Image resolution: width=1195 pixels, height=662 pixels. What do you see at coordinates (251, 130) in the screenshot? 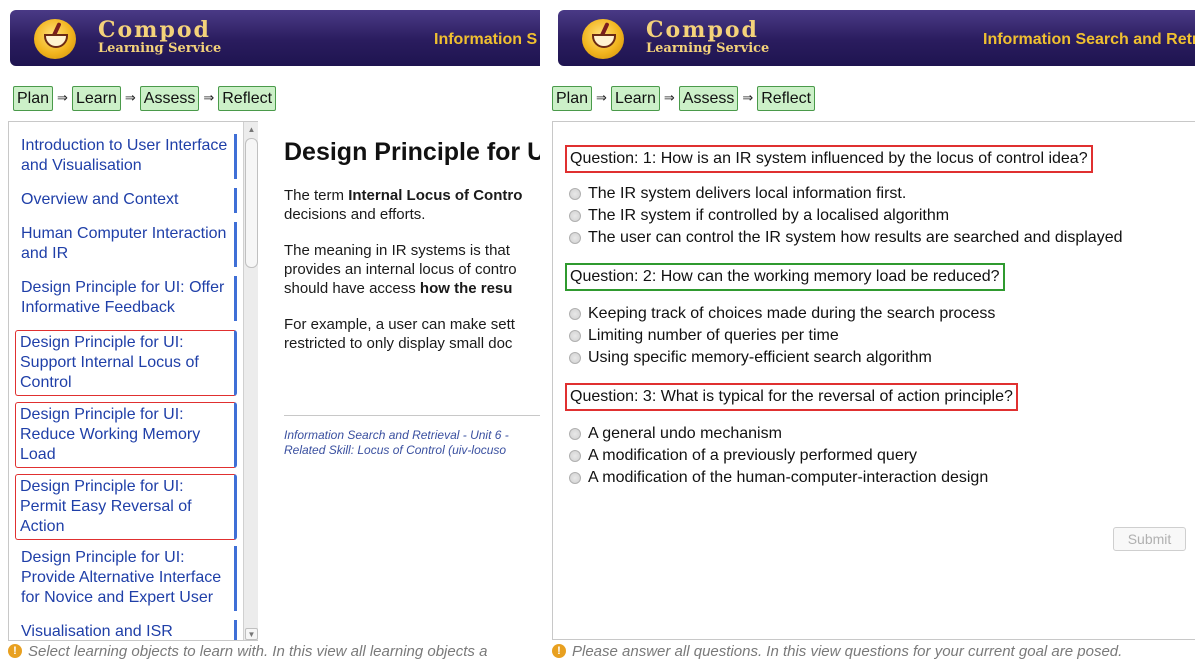
I see `scroll-up-icon: ▲` at bounding box center [251, 130].